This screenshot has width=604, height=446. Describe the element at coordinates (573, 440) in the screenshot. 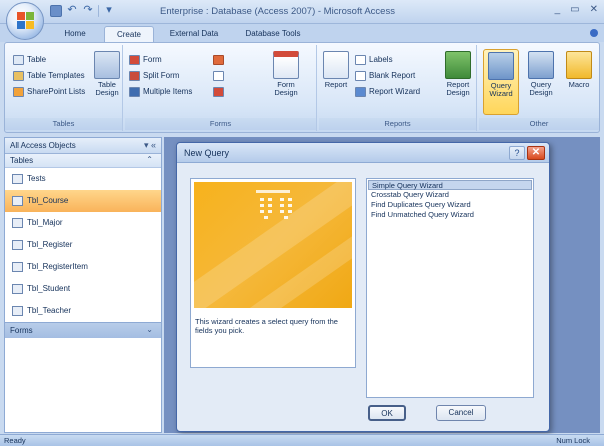

I see `num-lock-indicator: Num Lock` at that location.